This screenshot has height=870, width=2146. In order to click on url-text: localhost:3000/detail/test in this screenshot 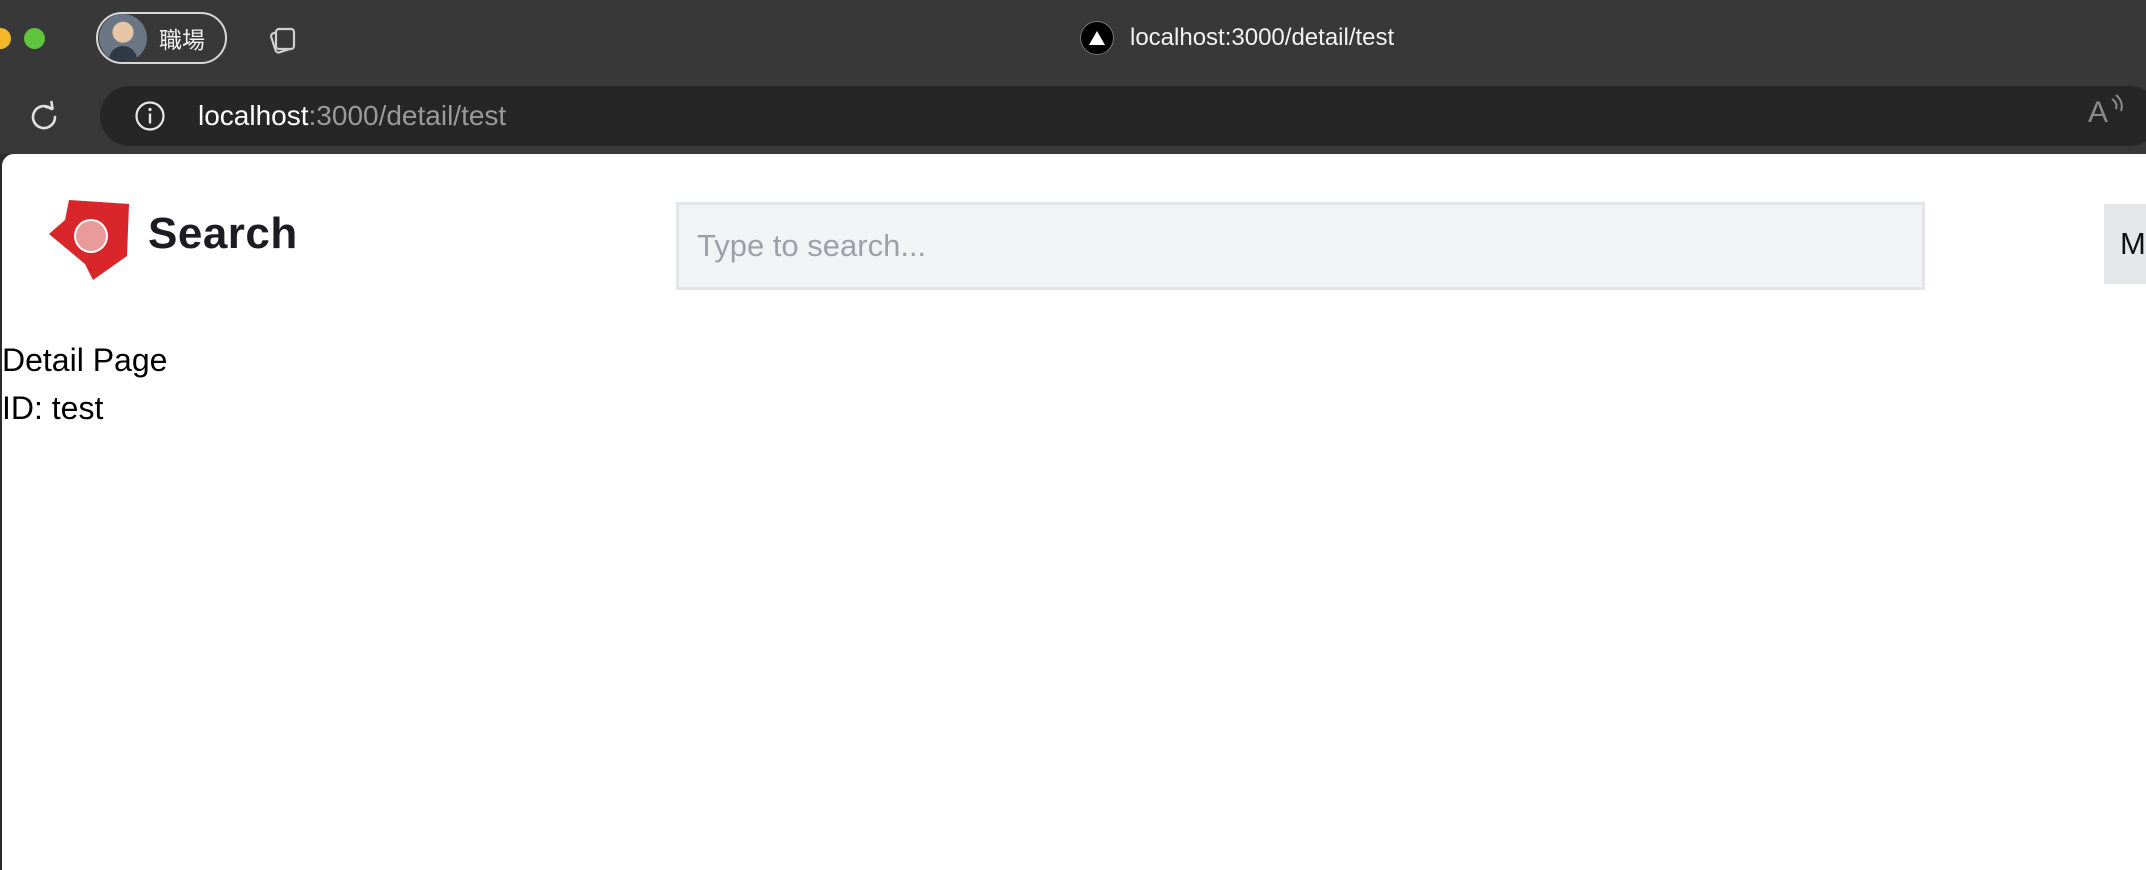, I will do `click(352, 116)`.